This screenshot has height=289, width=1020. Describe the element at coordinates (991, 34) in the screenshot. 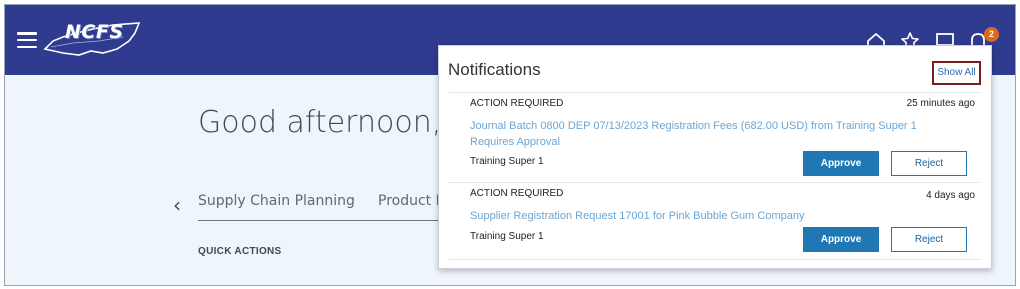

I see `notification-count-badge: 2` at that location.